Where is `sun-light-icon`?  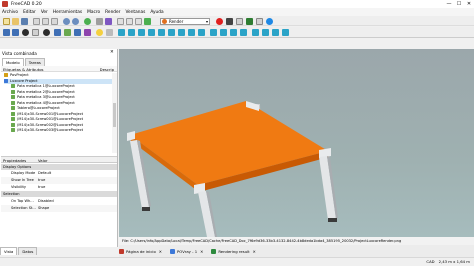 sun-light-icon is located at coordinates (233, 32).